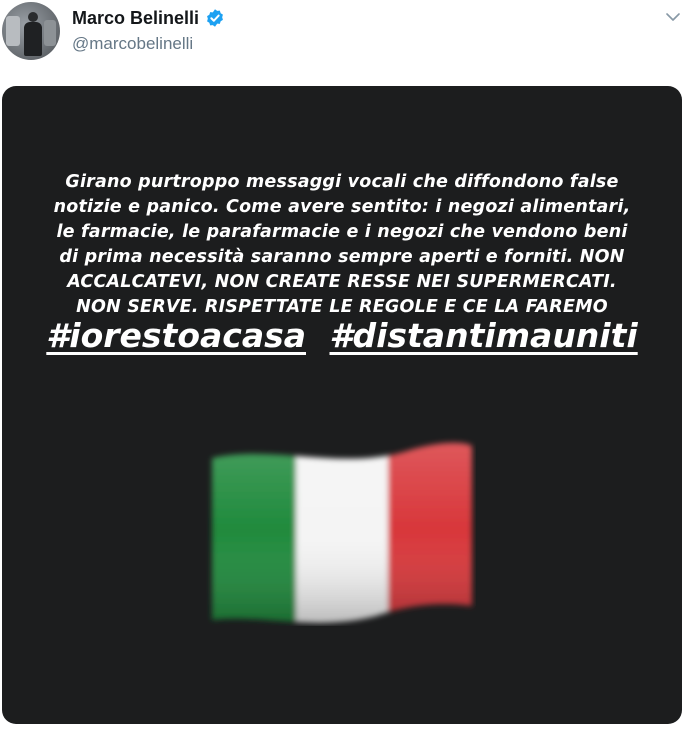 The height and width of the screenshot is (732, 692). Describe the element at coordinates (33, 17) in the screenshot. I see `avatar-person-head` at that location.